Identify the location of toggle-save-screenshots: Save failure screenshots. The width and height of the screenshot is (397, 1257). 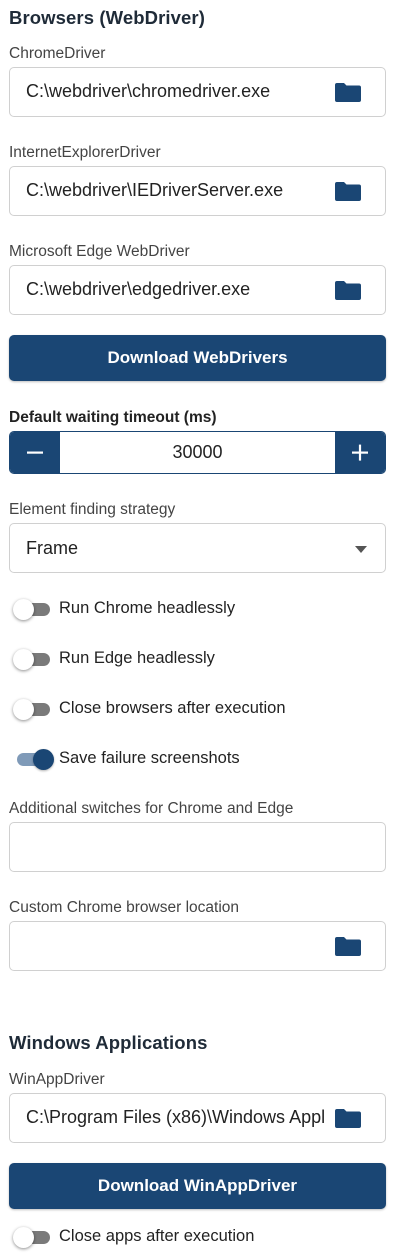
(198, 760).